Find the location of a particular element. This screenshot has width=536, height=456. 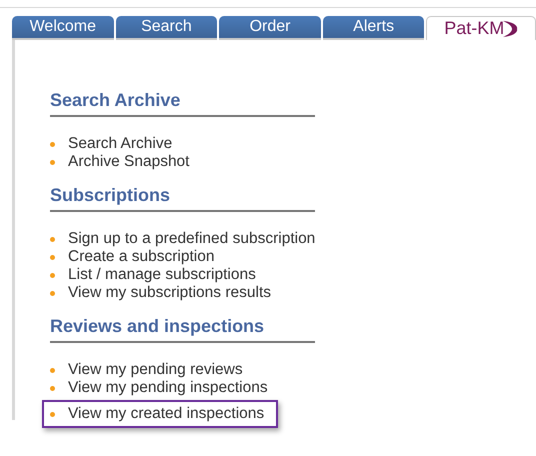

menu-link: View my pending reviews is located at coordinates (155, 370).